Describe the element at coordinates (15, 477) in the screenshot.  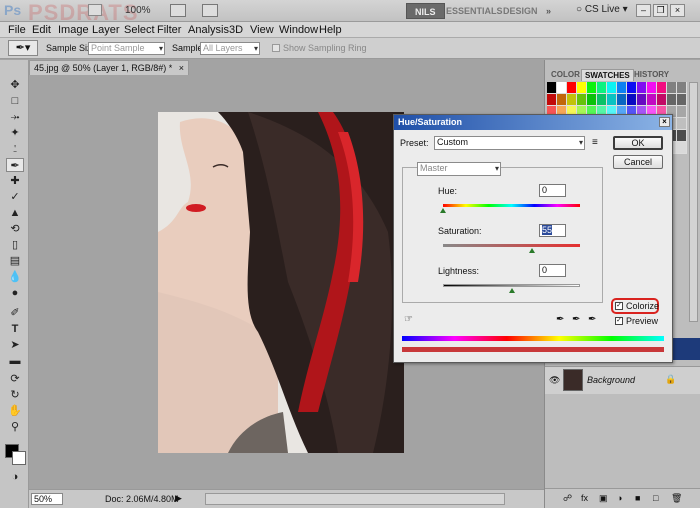
I see `quick-mask-icon: ◑` at that location.